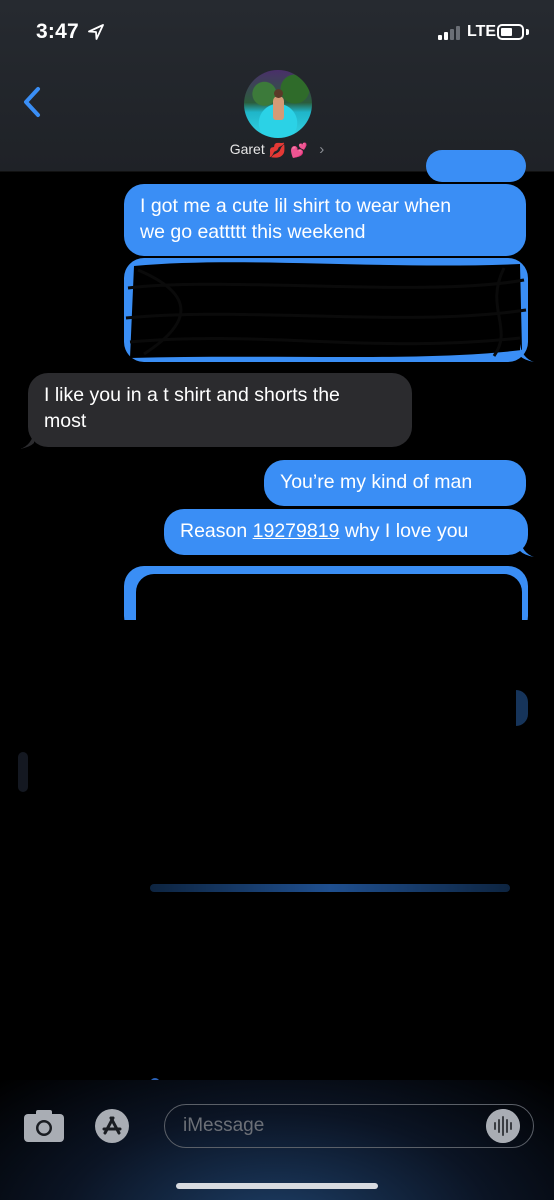  What do you see at coordinates (278, 104) in the screenshot?
I see `contact-avatar` at bounding box center [278, 104].